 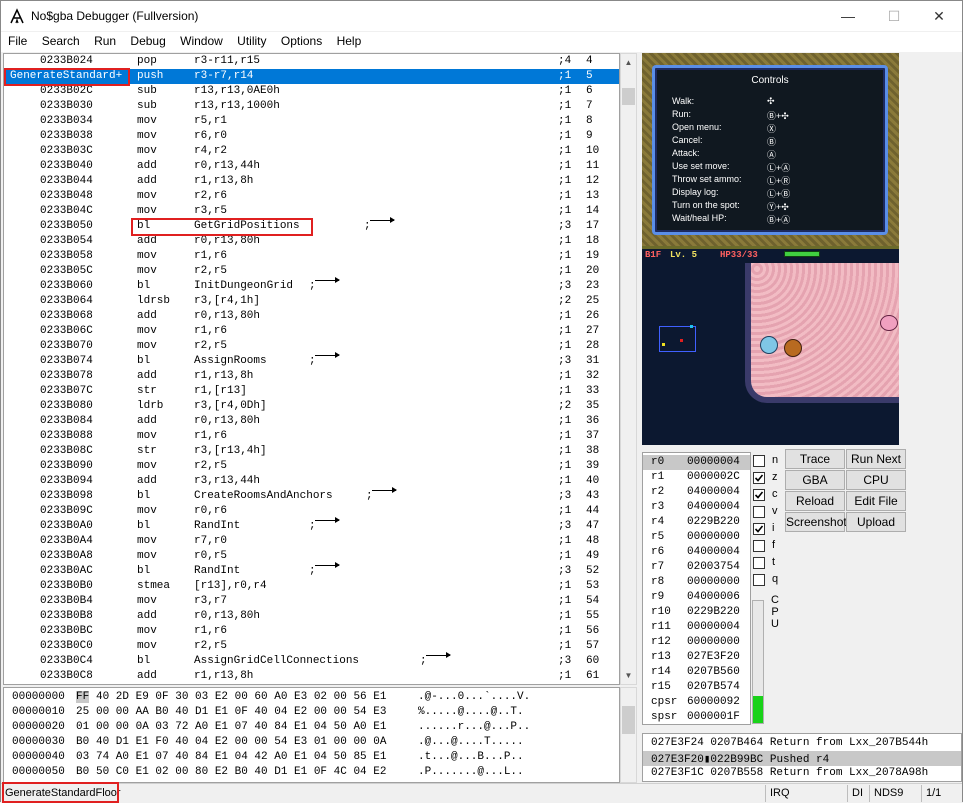 I want to click on disassembly-row: 0233B038 mov r6,r0 ;1 9, so click(x=311, y=136).